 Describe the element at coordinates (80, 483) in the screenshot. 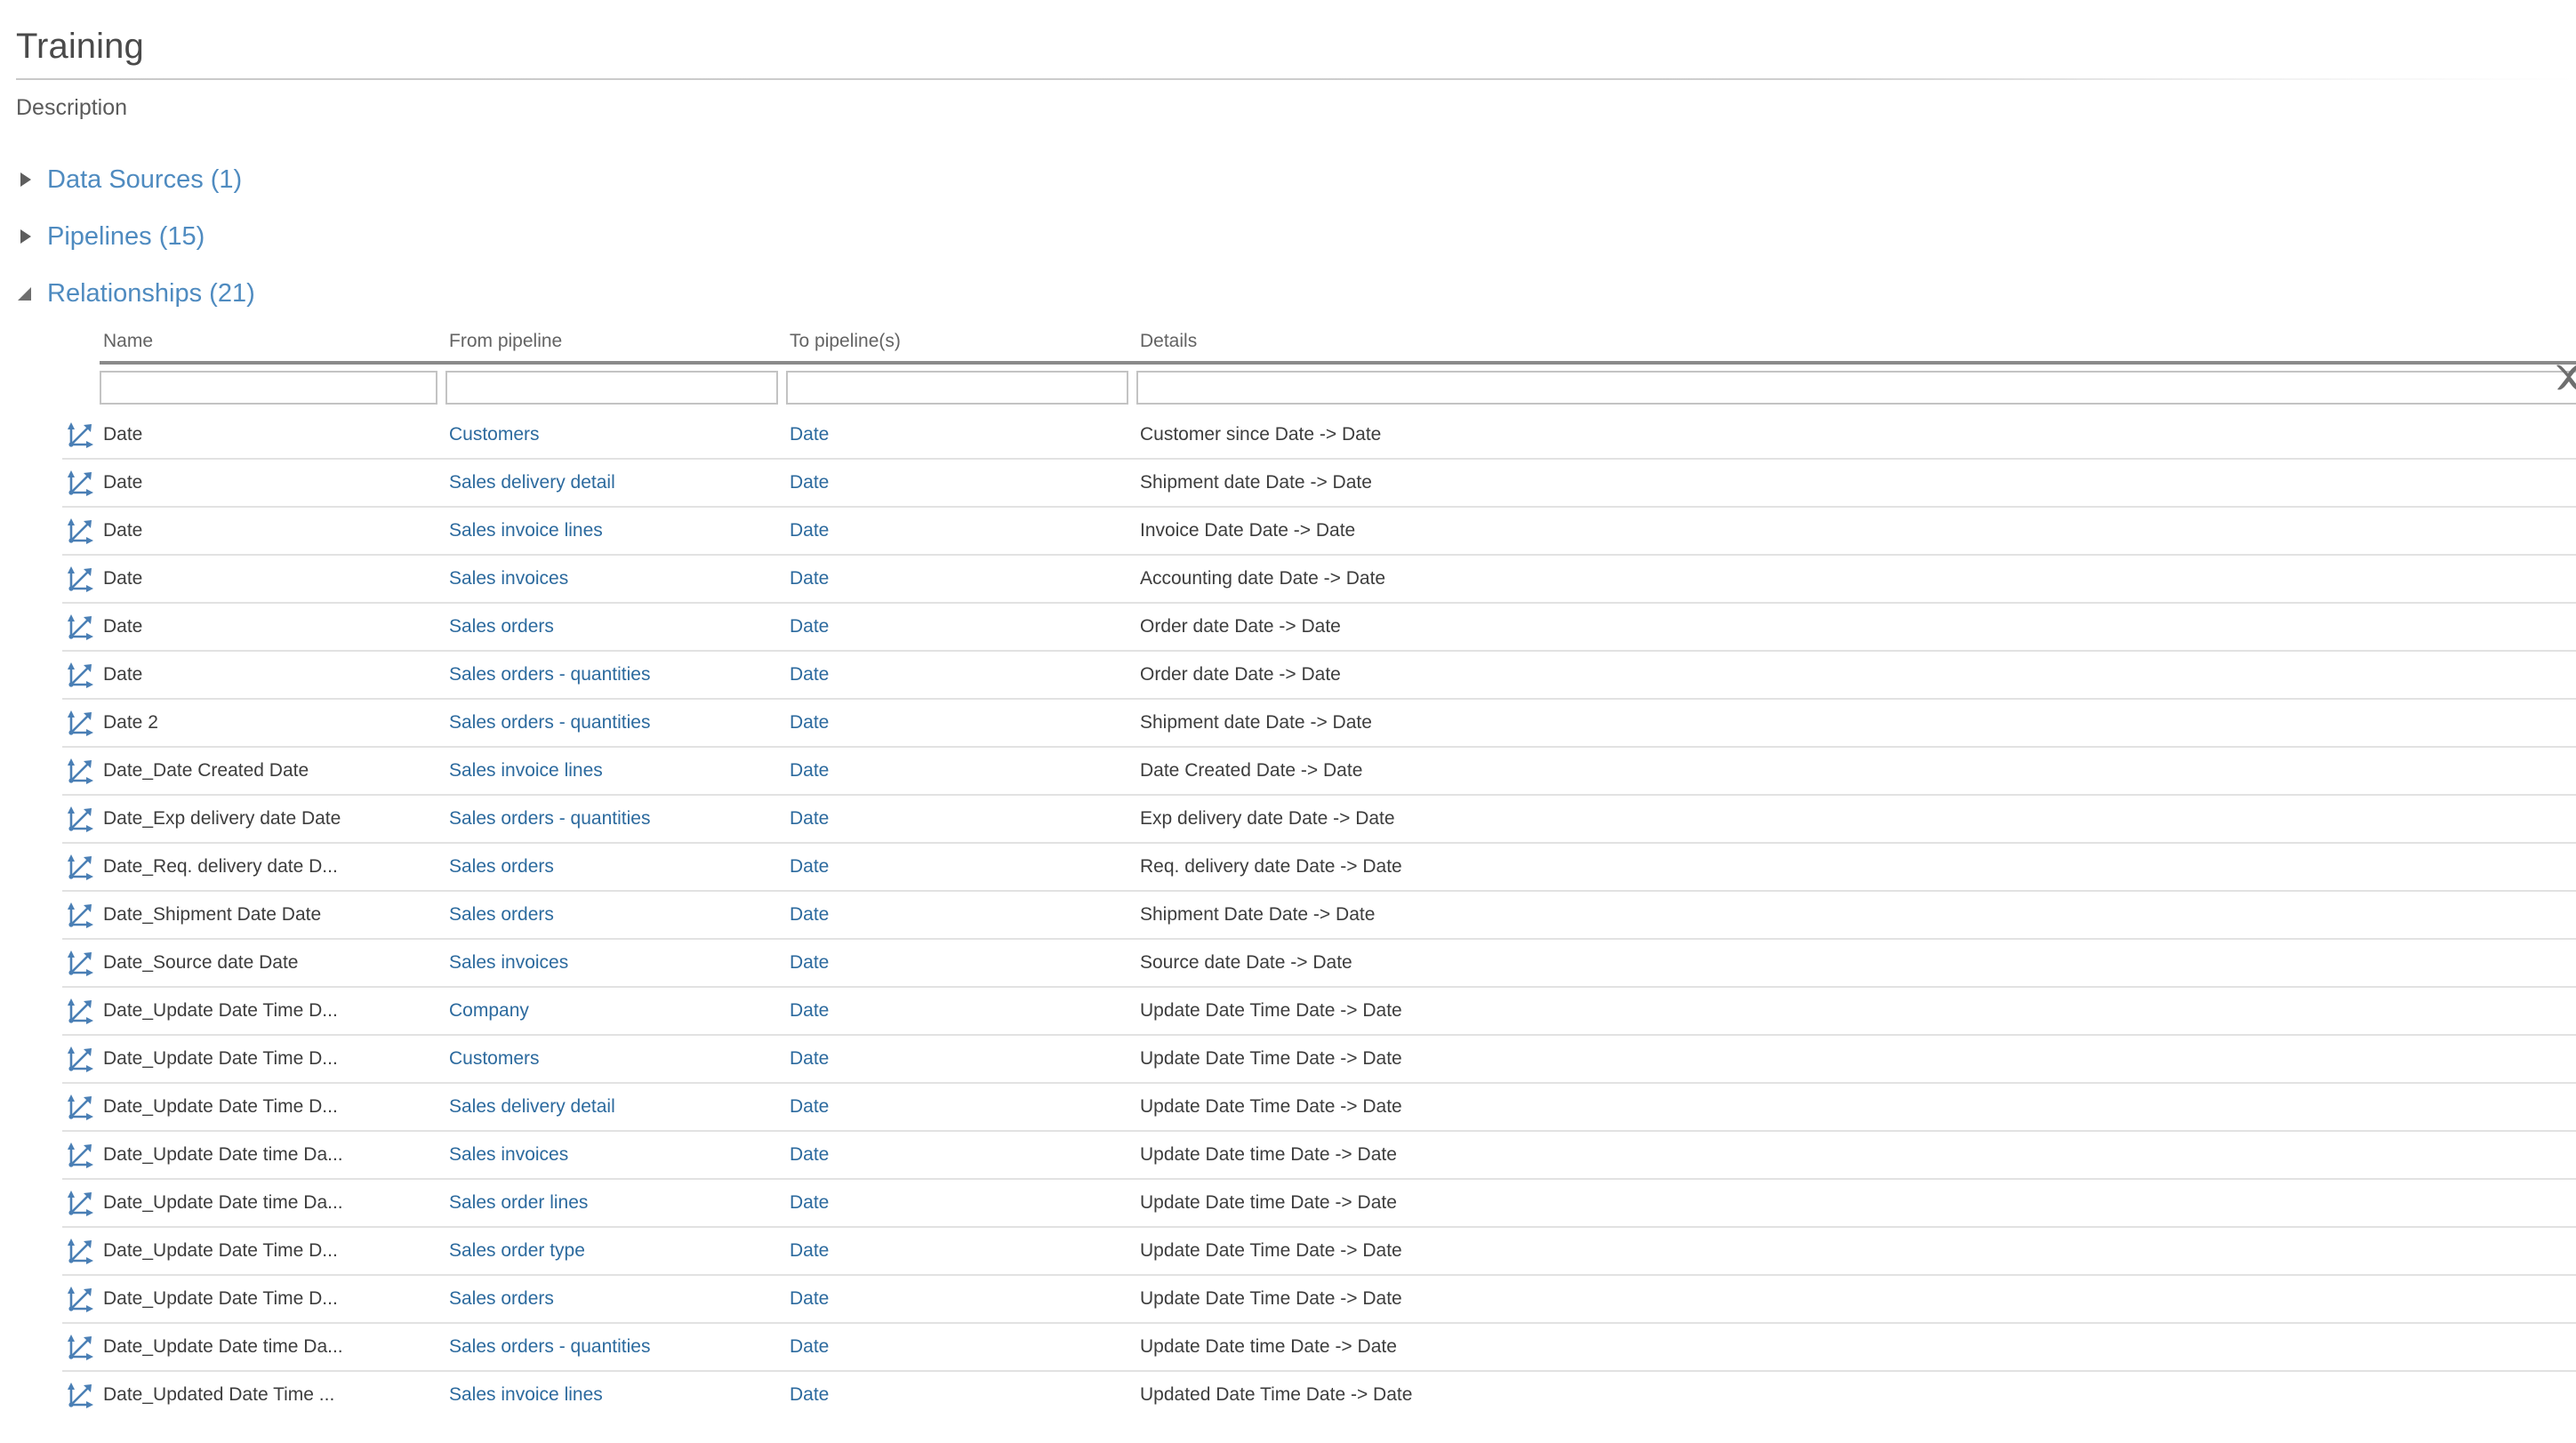

I see `relationship-axes-icon` at that location.